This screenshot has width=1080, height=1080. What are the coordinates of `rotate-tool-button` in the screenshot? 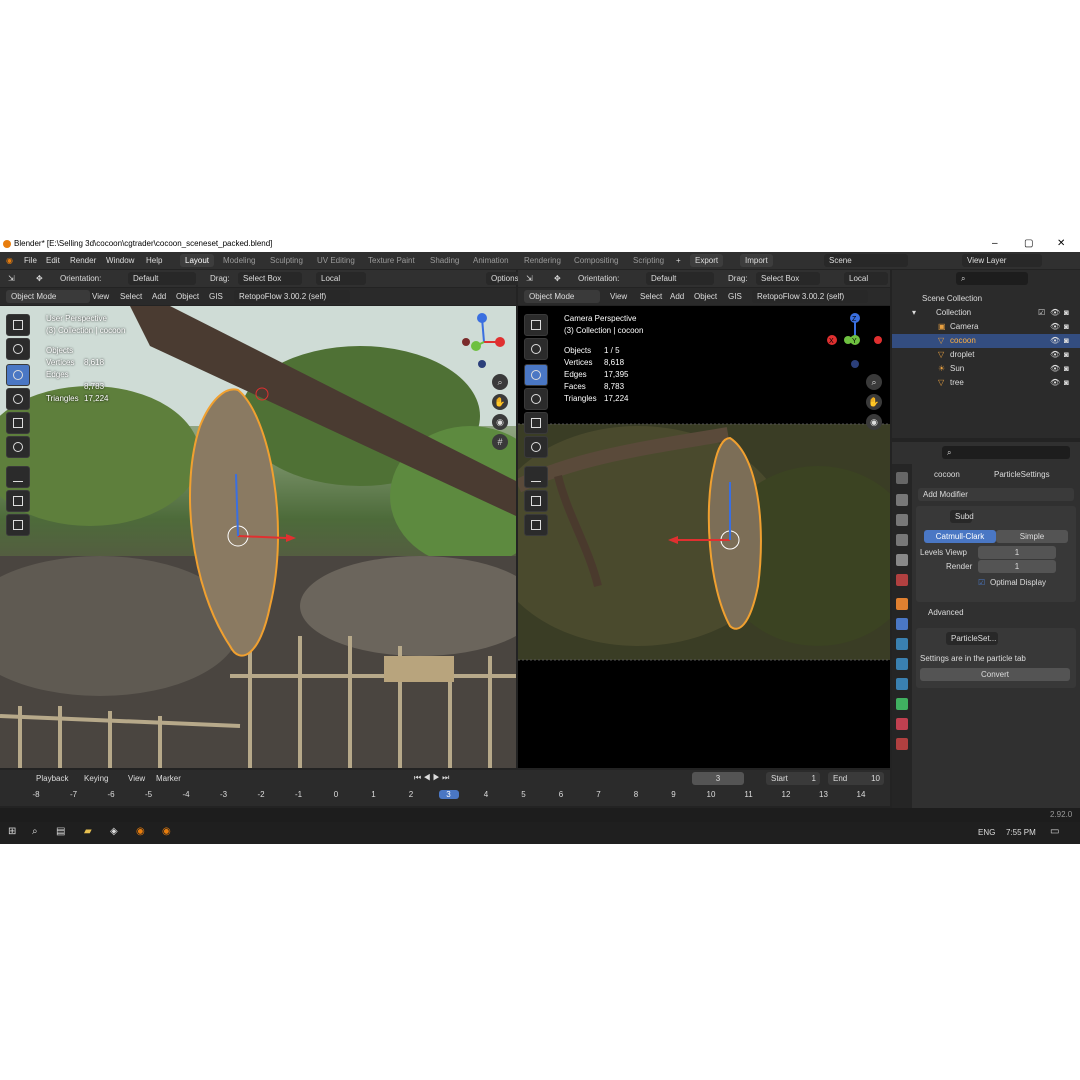 It's located at (536, 399).